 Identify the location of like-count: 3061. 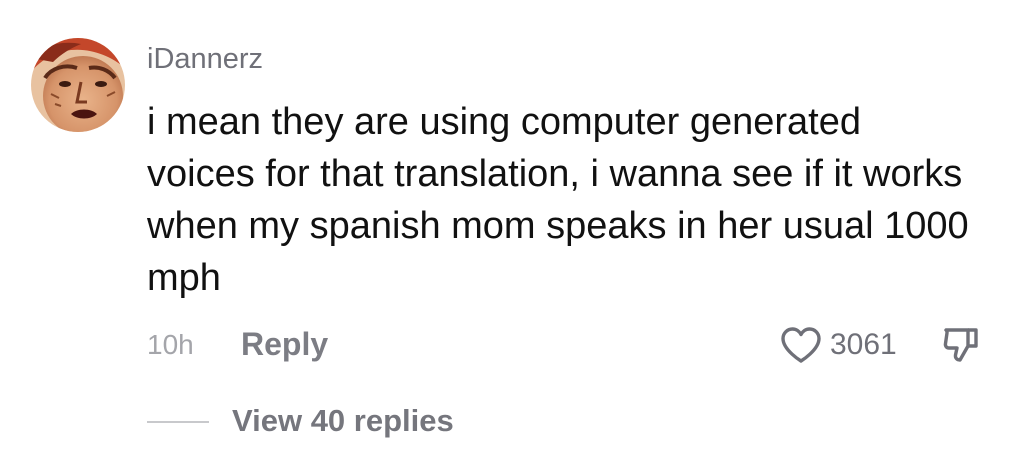
(863, 344).